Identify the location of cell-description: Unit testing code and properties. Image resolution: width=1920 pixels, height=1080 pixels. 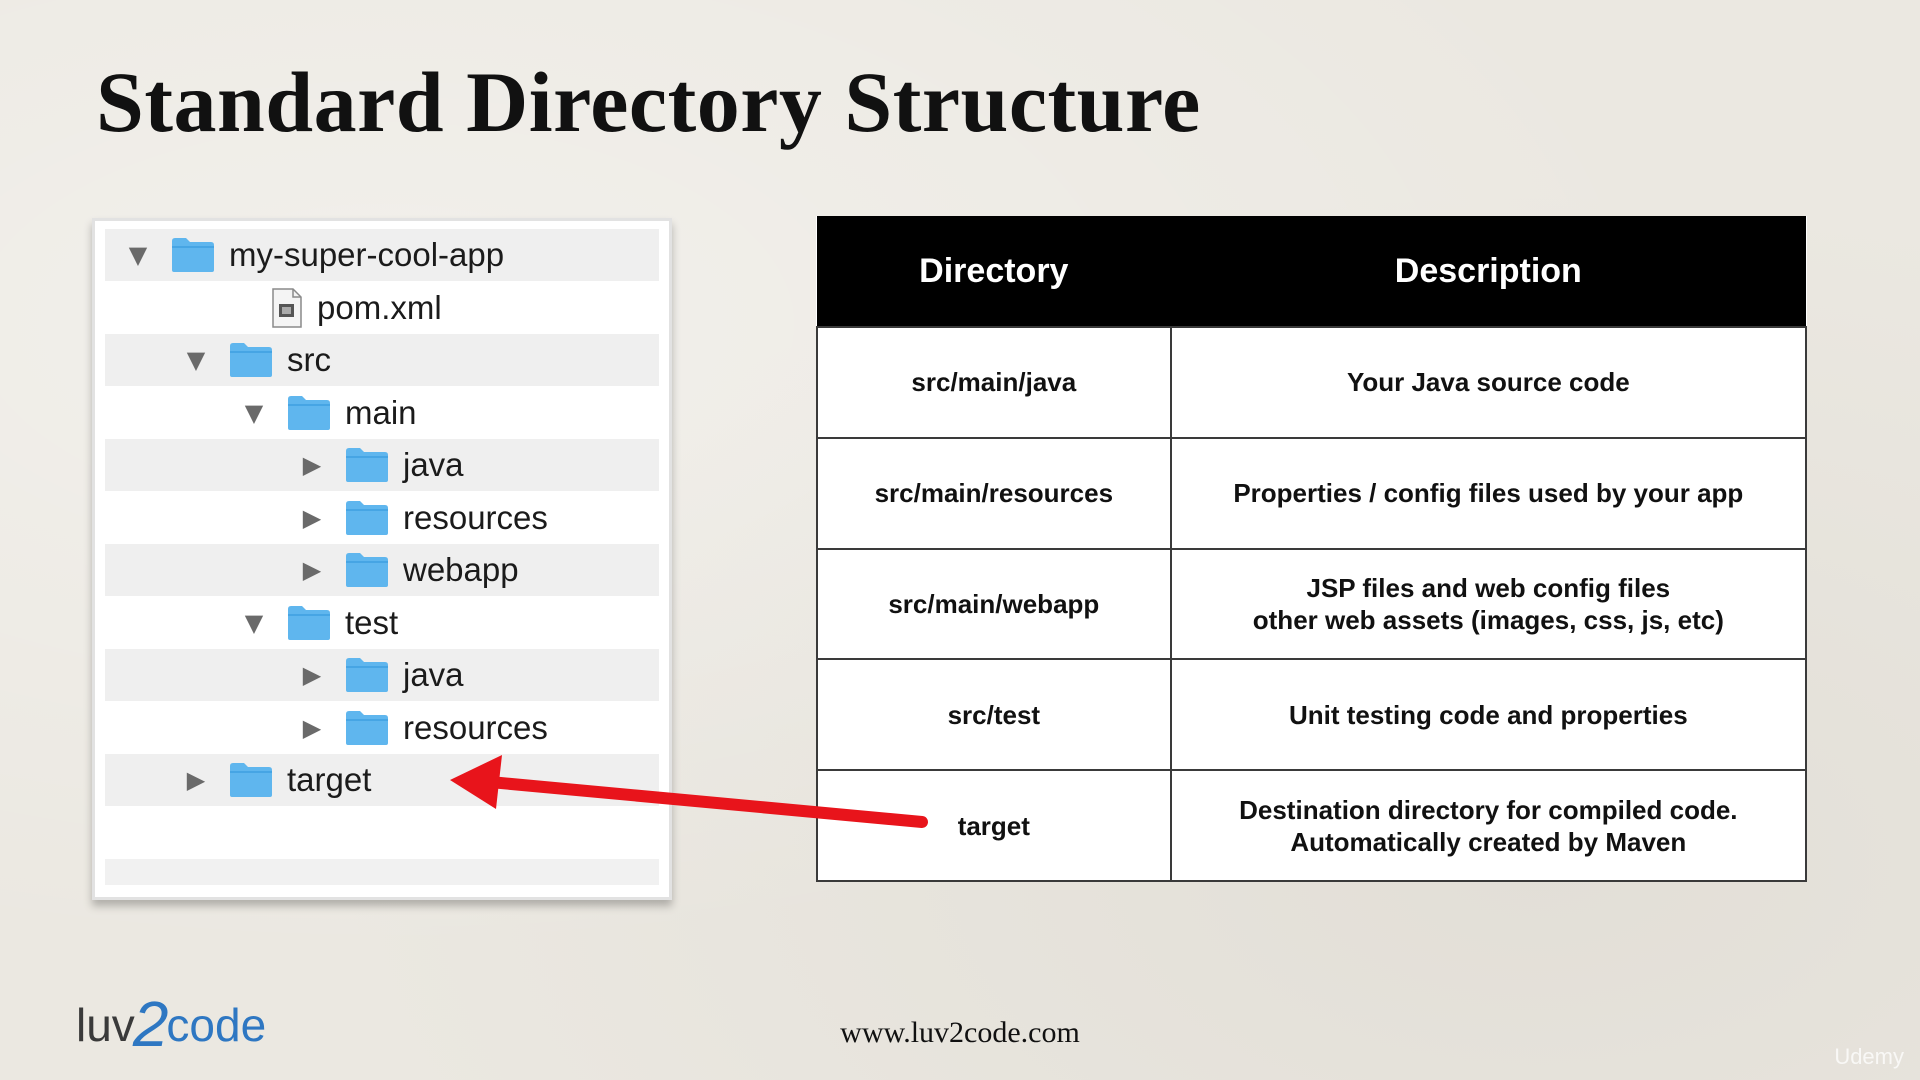
(1488, 715).